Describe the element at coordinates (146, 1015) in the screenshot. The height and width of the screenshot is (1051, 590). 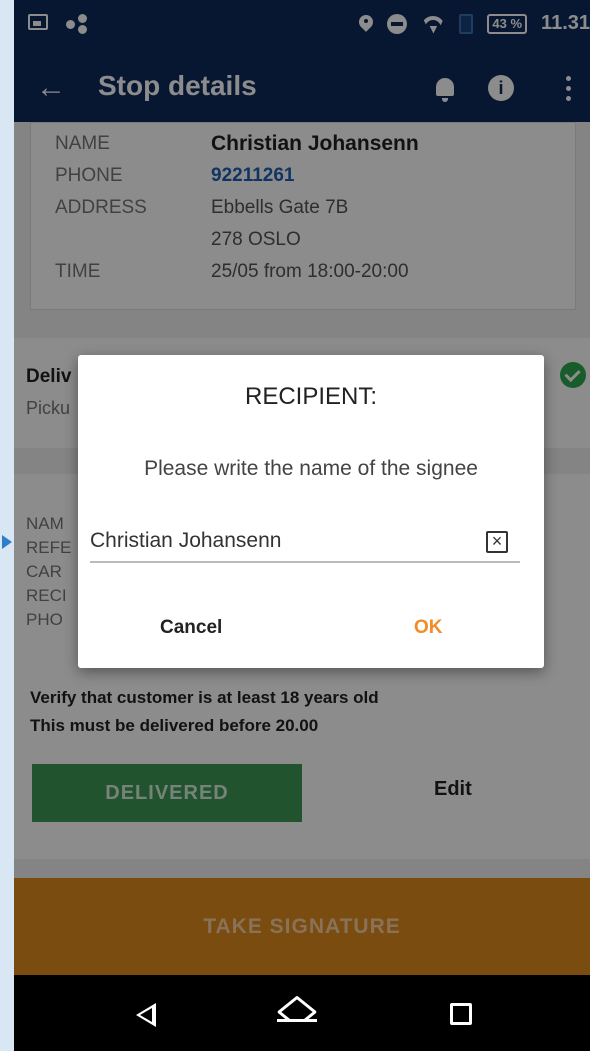
I see `nav-back-icon` at that location.